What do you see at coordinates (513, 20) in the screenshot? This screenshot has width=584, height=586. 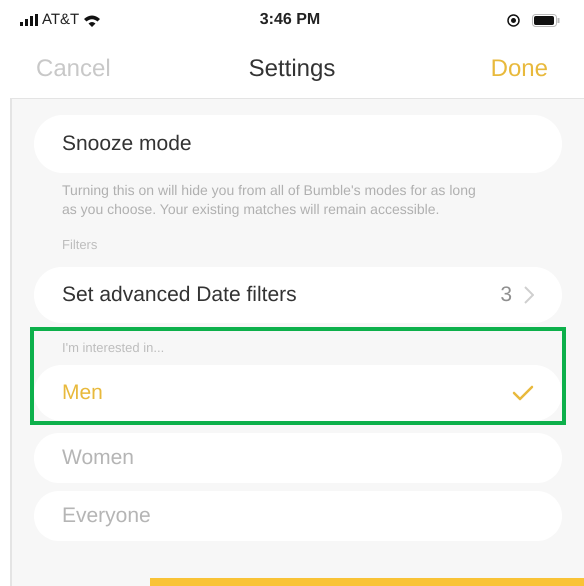 I see `rotation-lock-icon` at bounding box center [513, 20].